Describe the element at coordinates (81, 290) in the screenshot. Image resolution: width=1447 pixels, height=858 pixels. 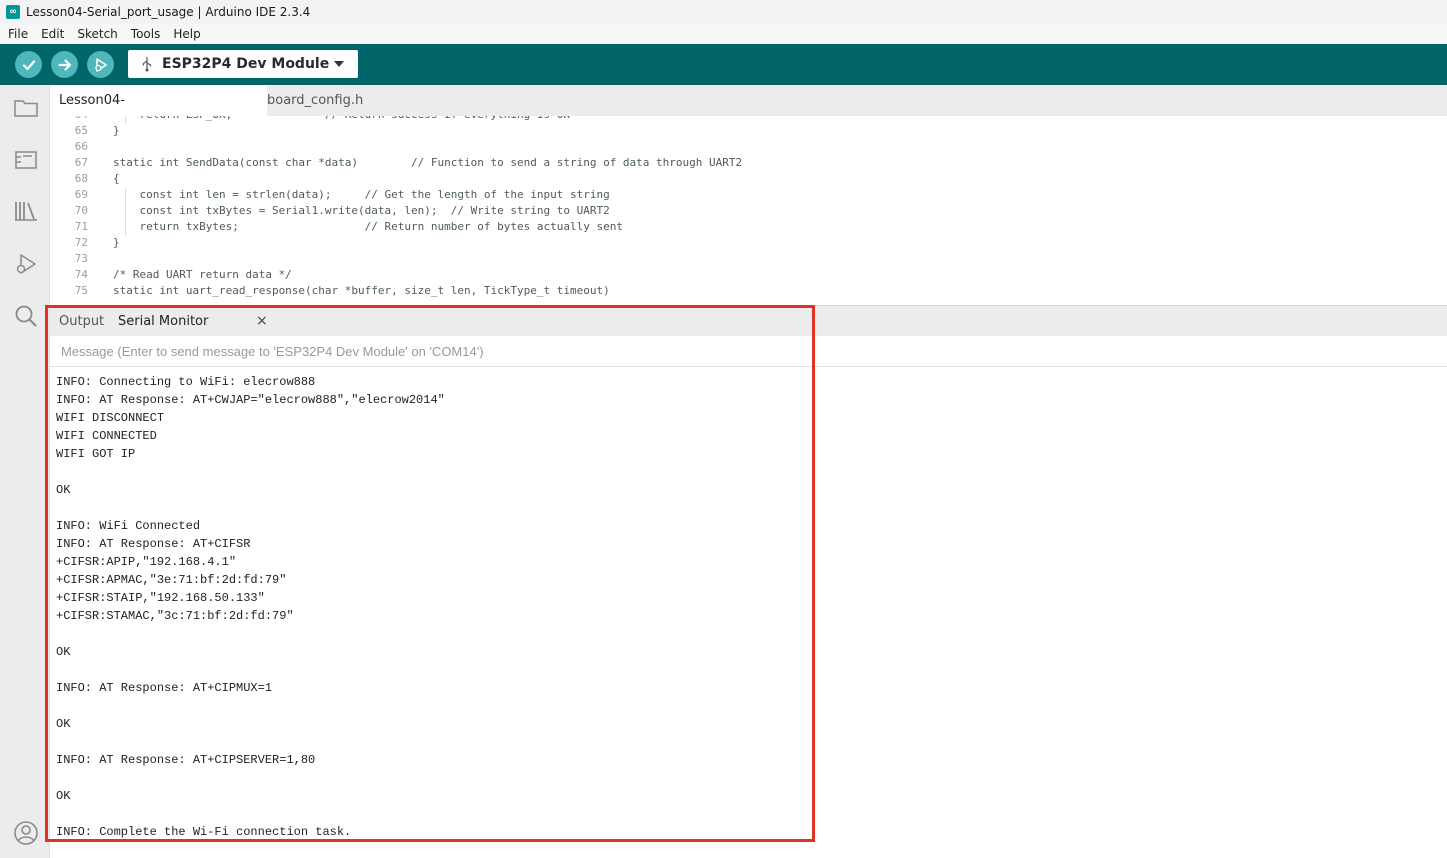
I see `line-number: 75` at that location.